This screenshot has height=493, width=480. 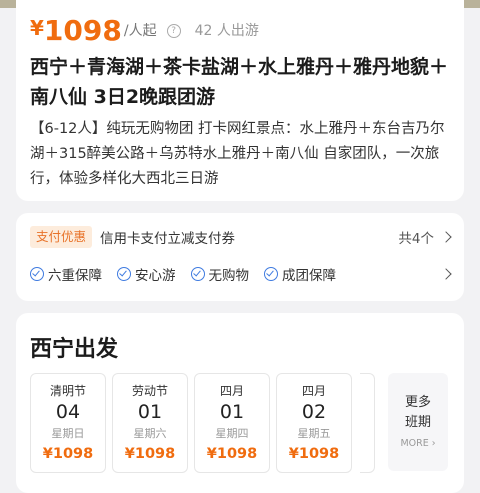 What do you see at coordinates (309, 276) in the screenshot?
I see `guarantee-label: 成团保障` at bounding box center [309, 276].